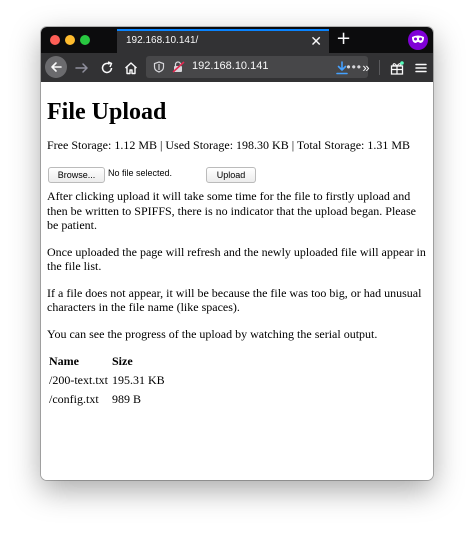 This screenshot has width=474, height=535. I want to click on private-browsing-mask-icon, so click(418, 40).